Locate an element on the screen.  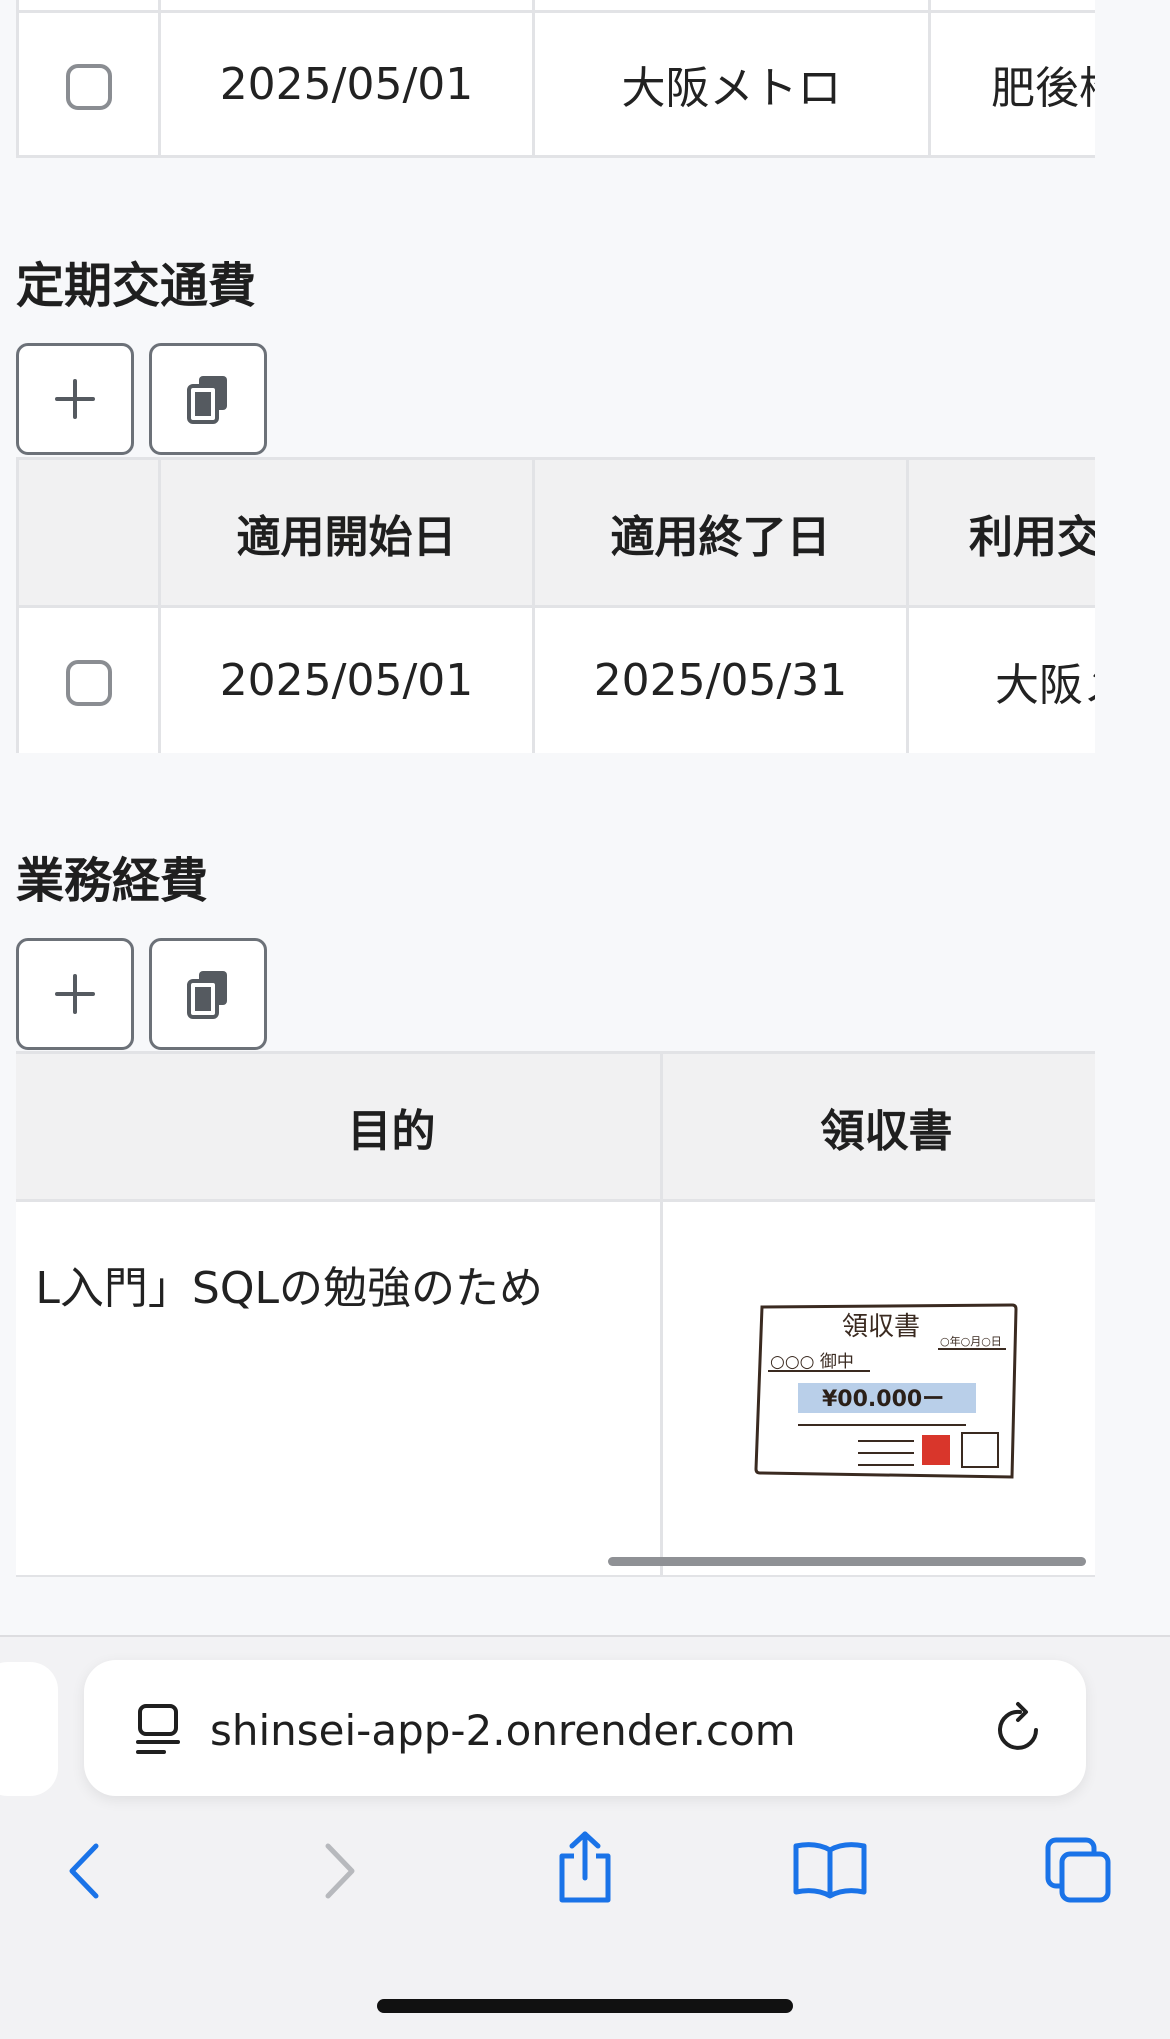
purpose-text: 「SQL入門」SQLの勉強のため is located at coordinates (288, 1288).